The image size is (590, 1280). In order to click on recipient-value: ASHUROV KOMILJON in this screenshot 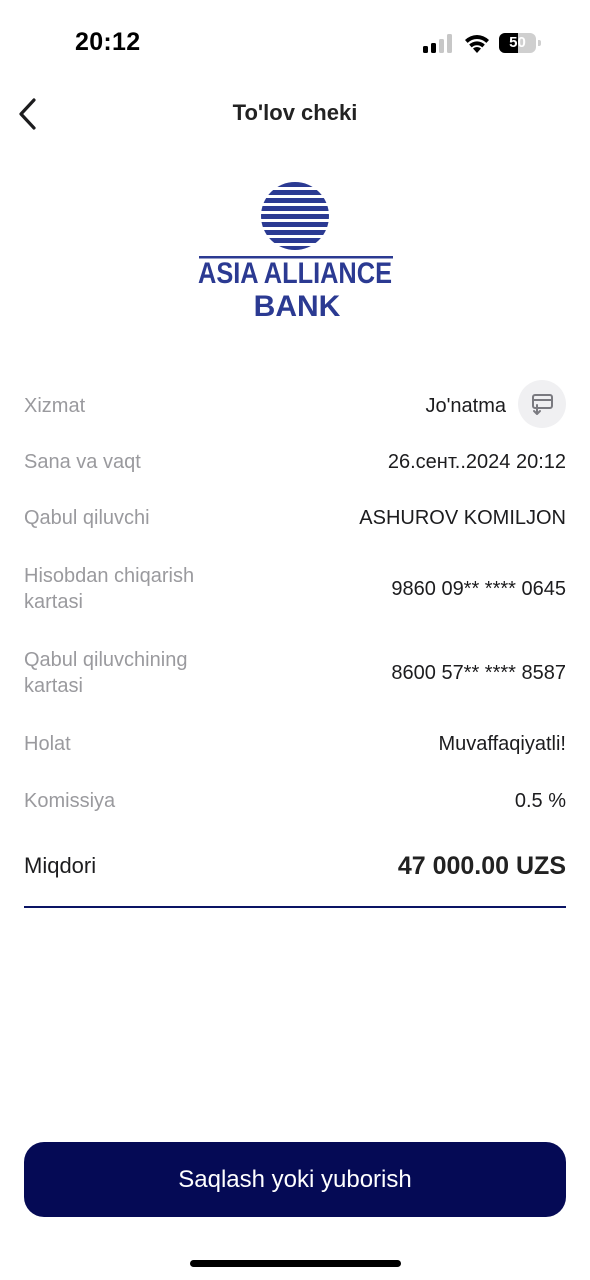, I will do `click(462, 518)`.